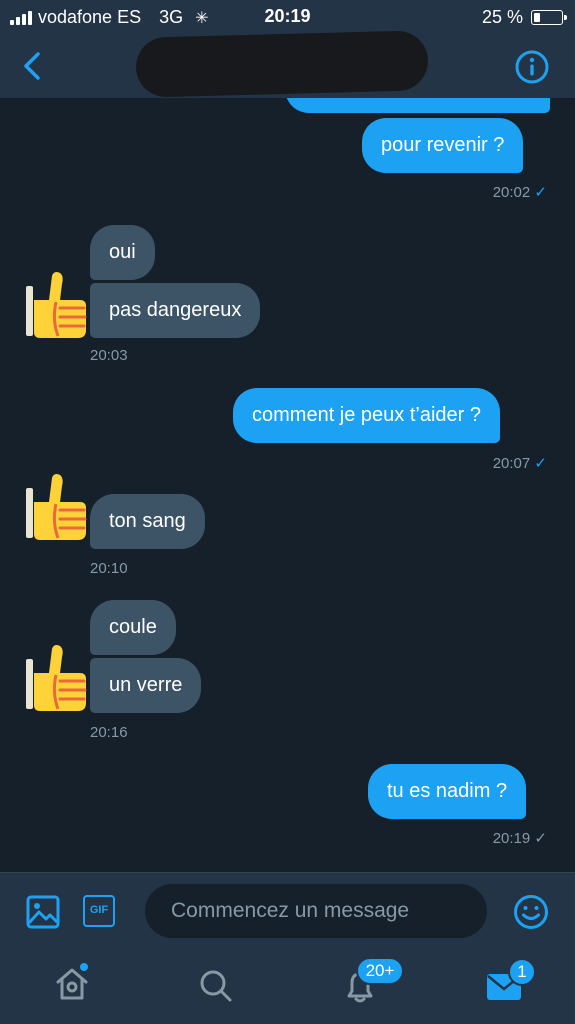 The image size is (575, 1024). What do you see at coordinates (109, 355) in the screenshot?
I see `timestamp: 20:03` at bounding box center [109, 355].